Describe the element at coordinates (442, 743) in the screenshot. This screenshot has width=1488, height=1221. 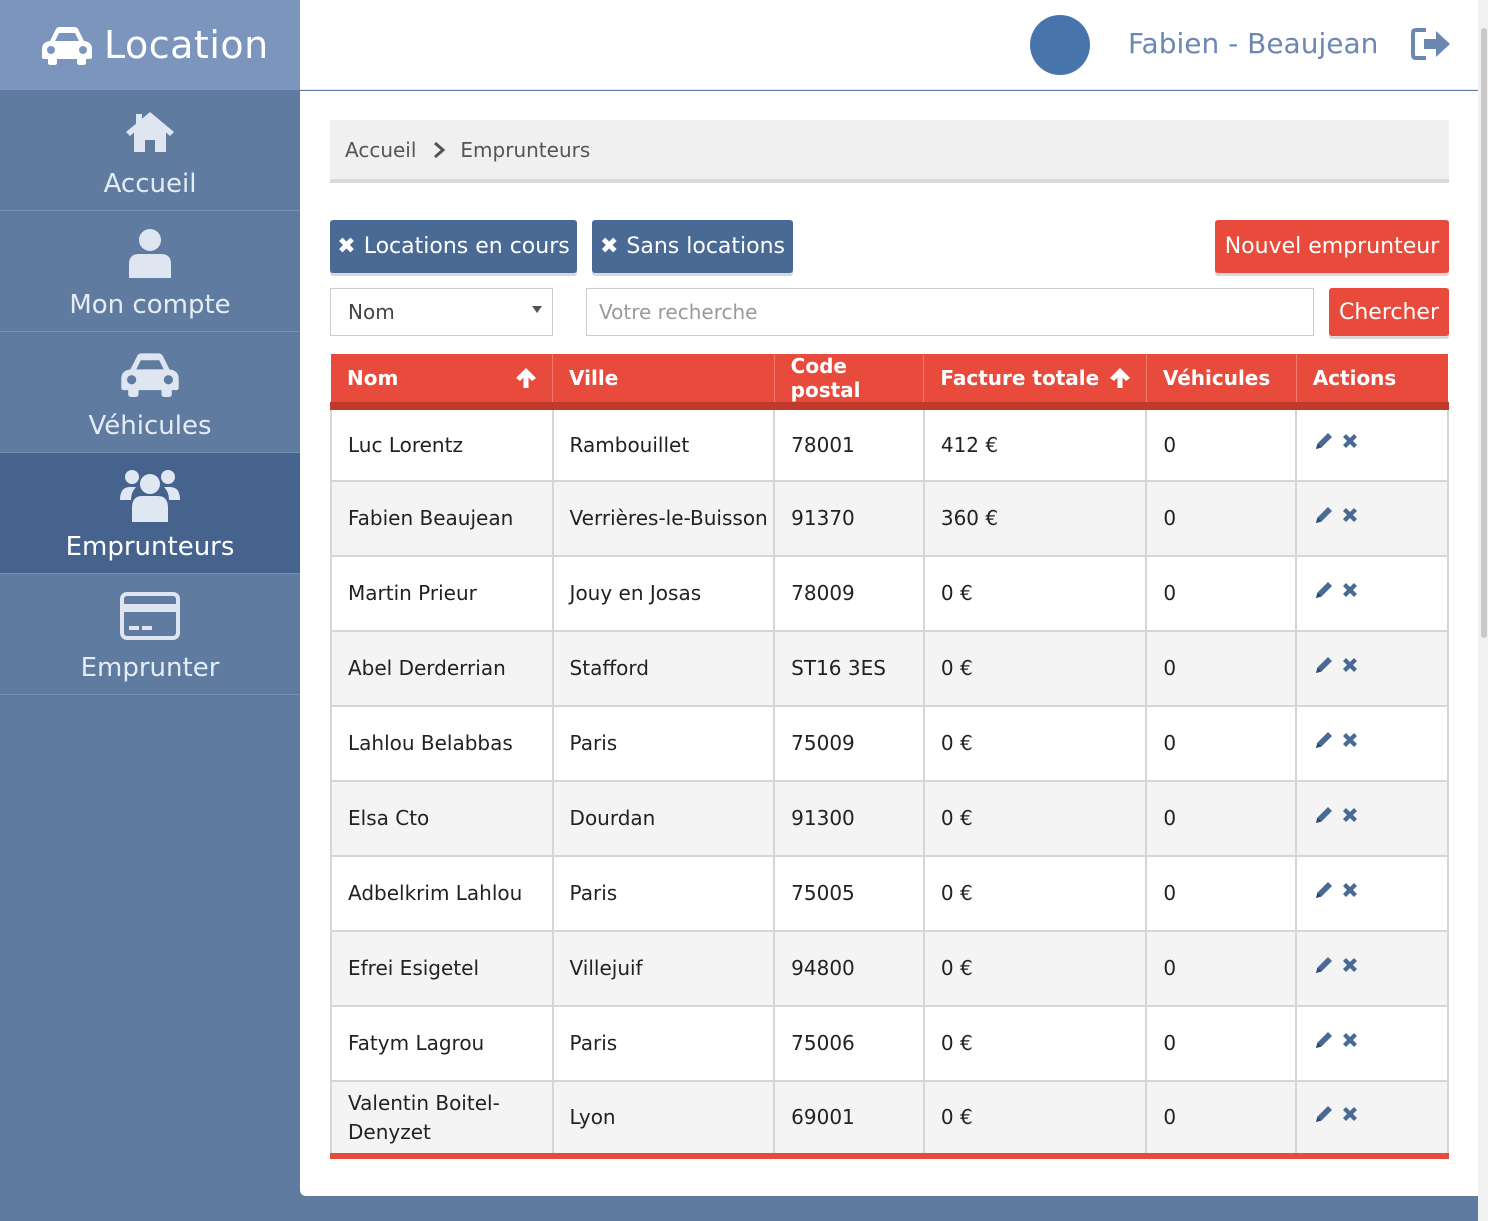
I see `cell-nom: Lahlou Belabbas` at that location.